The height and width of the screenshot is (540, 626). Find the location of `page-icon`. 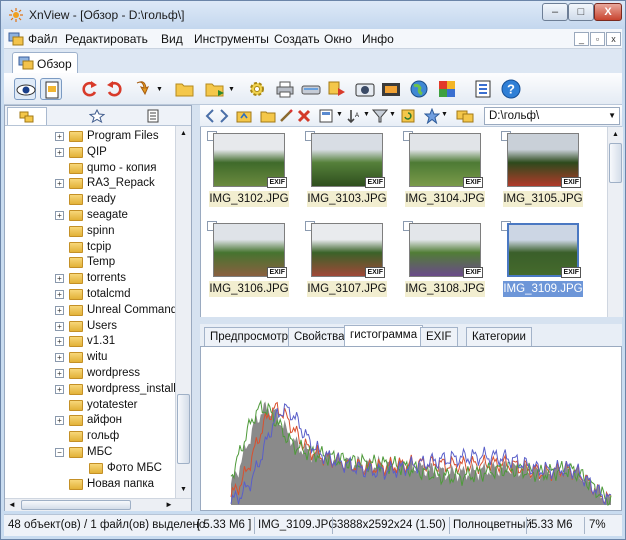

page-icon is located at coordinates (51, 89).